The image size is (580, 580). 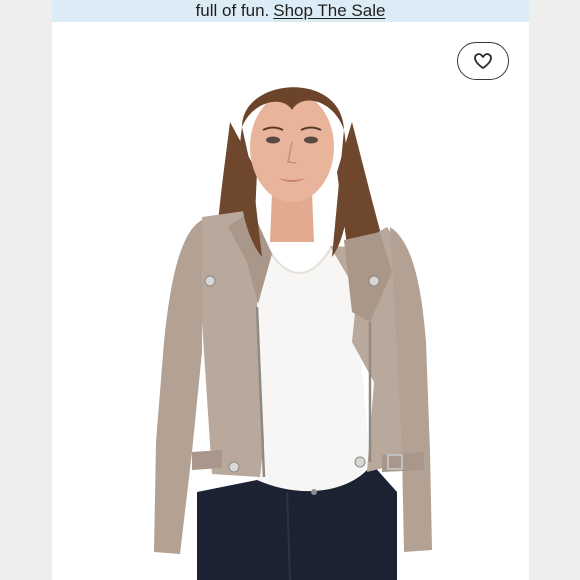 I want to click on promo-banner: full of fun. Shop The Sale, so click(x=290, y=11).